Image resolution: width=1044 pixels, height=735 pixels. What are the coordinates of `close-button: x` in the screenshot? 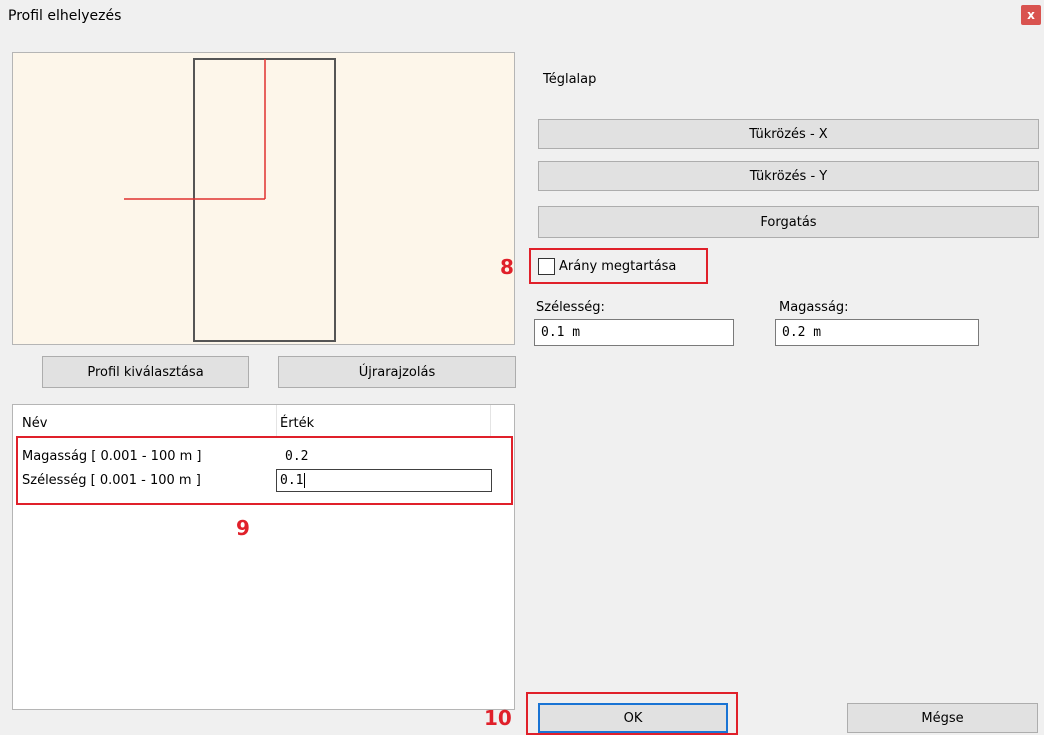 It's located at (1031, 15).